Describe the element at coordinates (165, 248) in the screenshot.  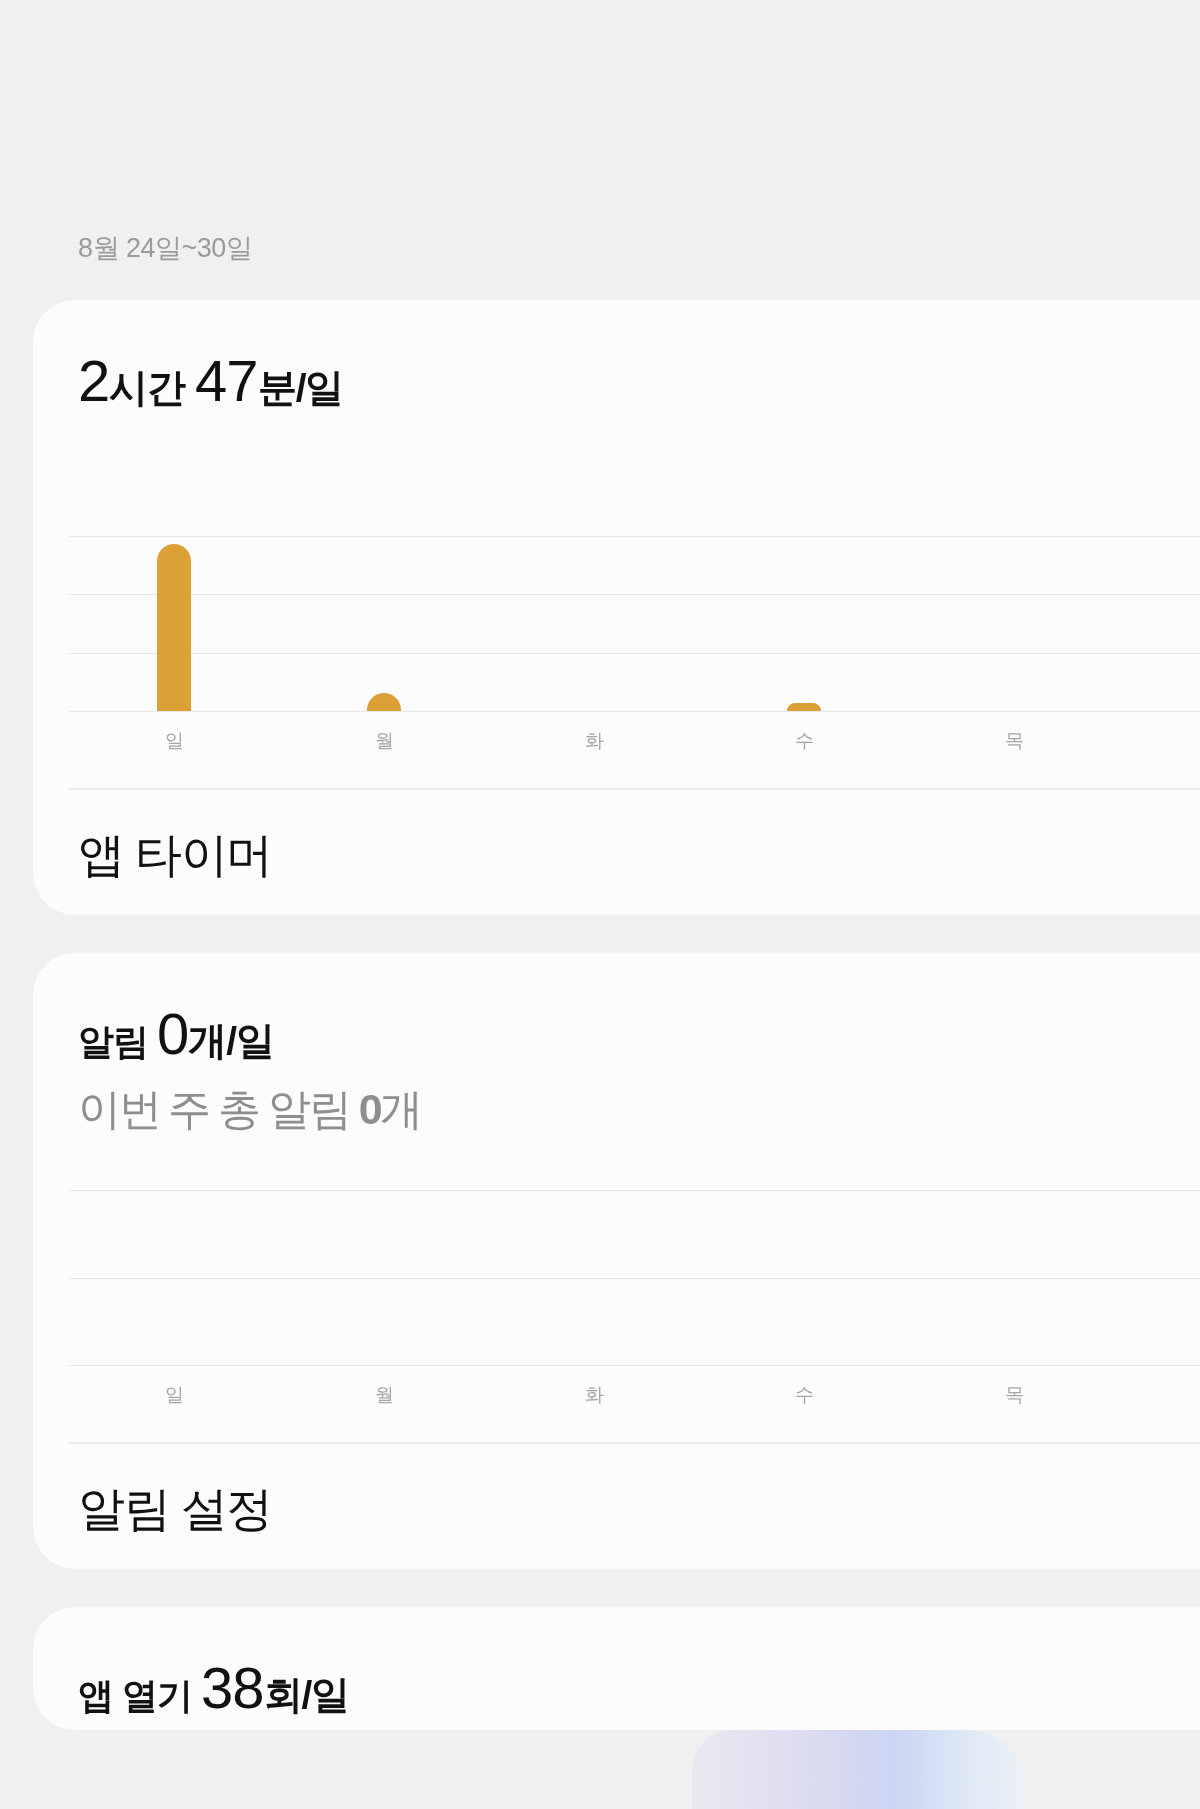
I see `date-range-text: 8월 24일~30일` at that location.